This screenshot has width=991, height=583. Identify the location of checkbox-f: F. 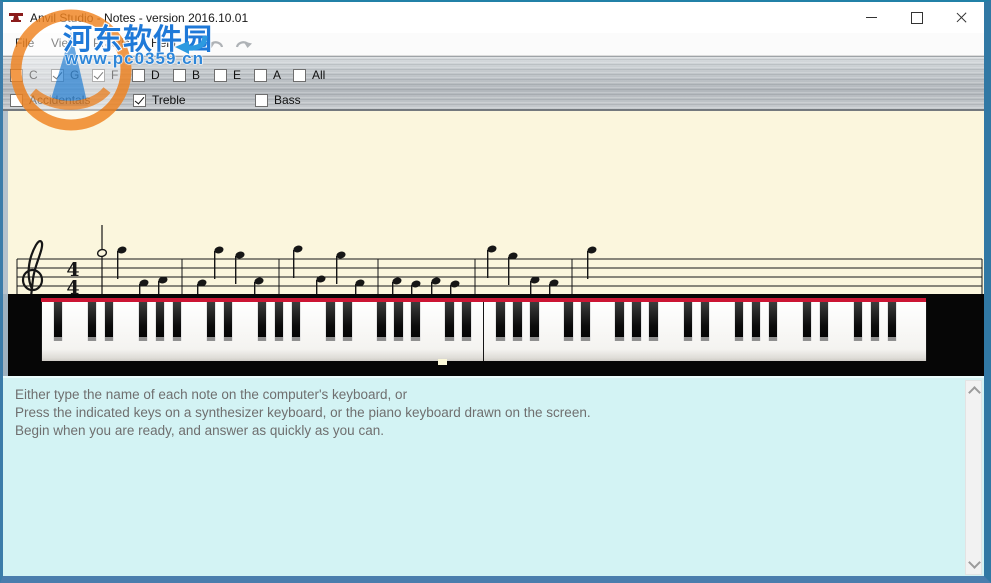
(105, 75).